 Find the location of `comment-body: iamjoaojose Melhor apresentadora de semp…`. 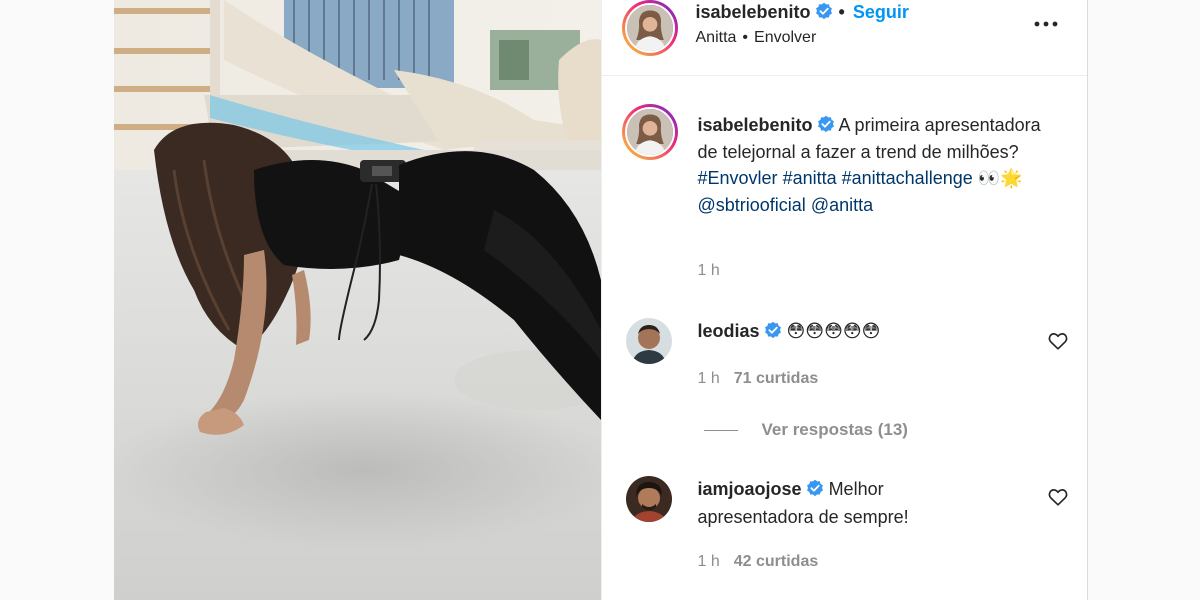

comment-body: iamjoaojose Melhor apresentadora de semp… is located at coordinates (803, 503).